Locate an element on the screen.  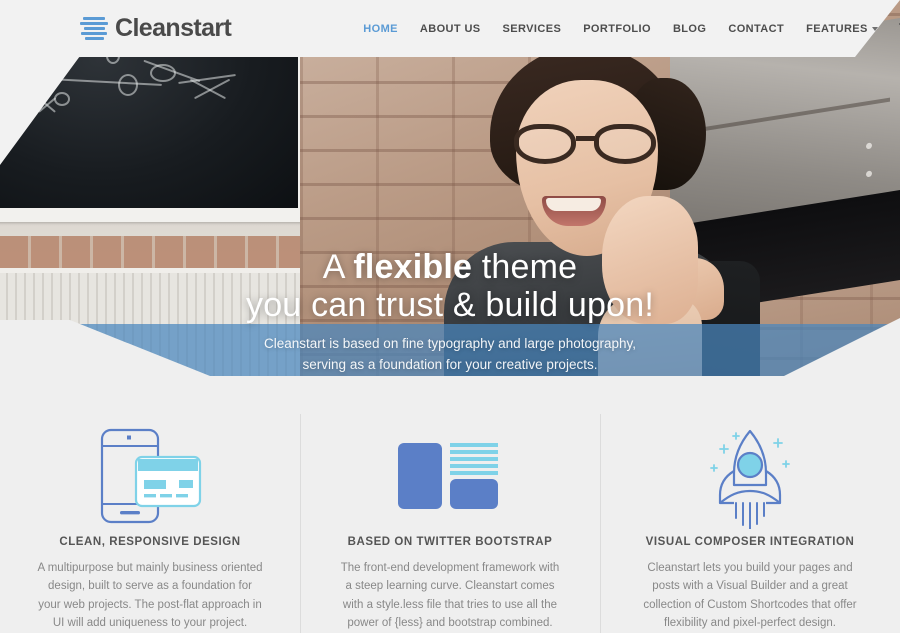
mobile-phone-credit-card-icon is located at coordinates (150, 476).